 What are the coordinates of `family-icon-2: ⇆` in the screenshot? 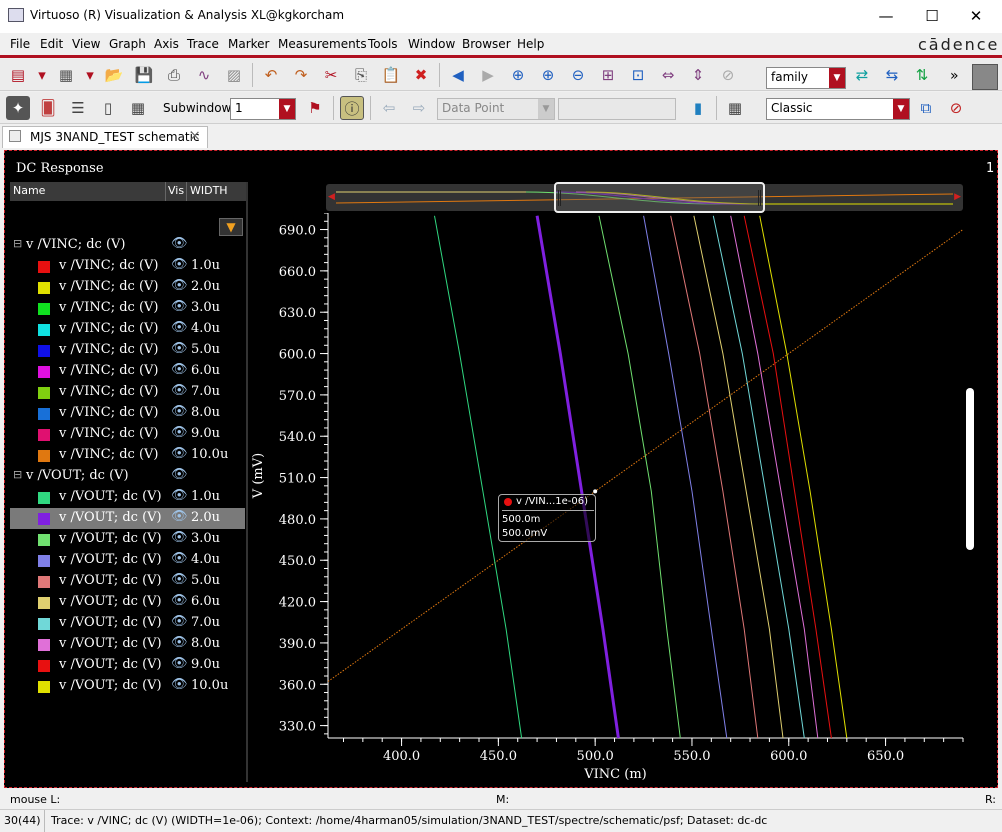 It's located at (892, 75).